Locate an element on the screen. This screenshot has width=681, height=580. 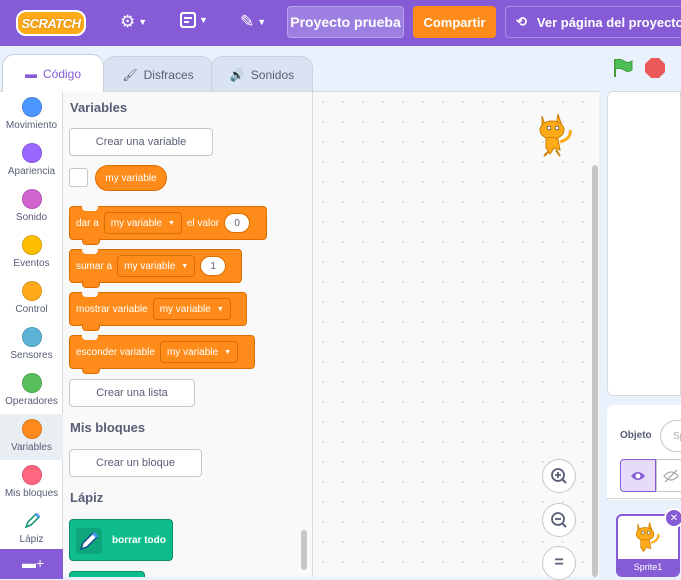
category-label: Sensores is located at coordinates (31, 355).